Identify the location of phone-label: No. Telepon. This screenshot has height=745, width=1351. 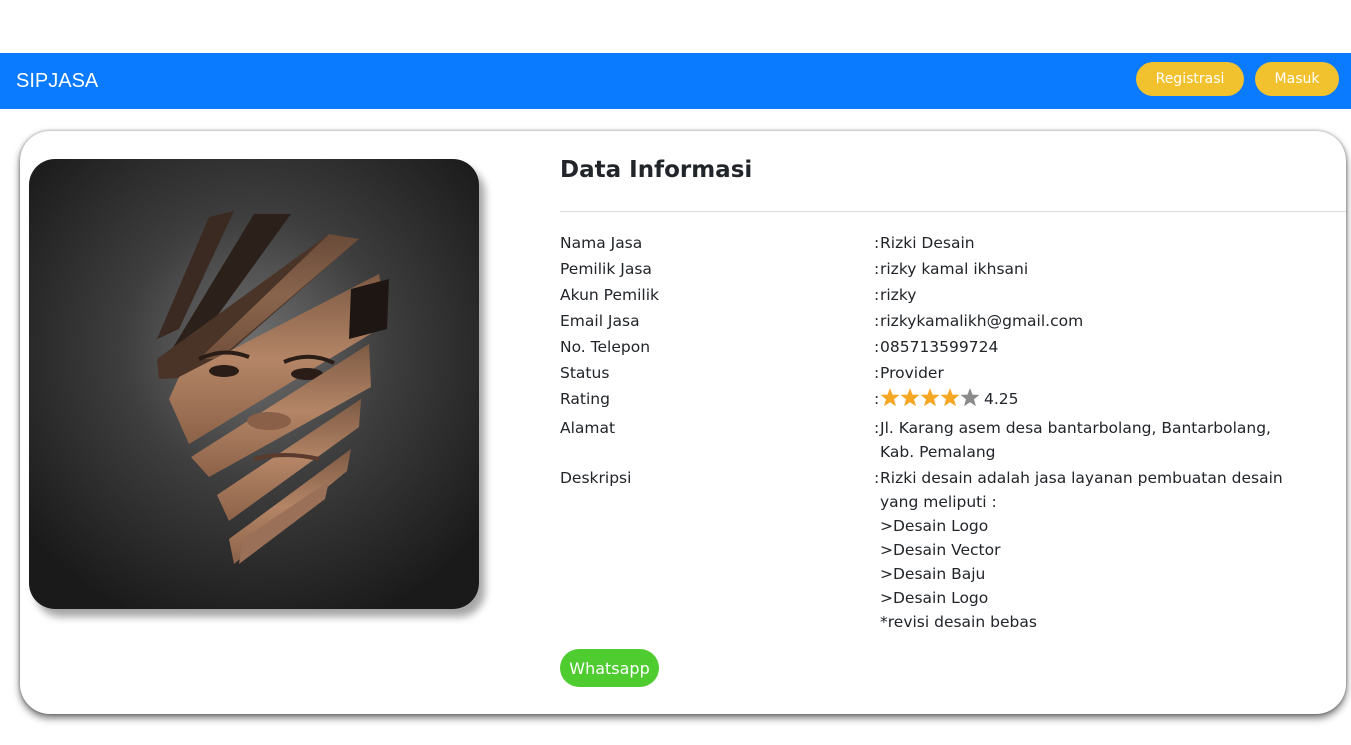
(605, 347).